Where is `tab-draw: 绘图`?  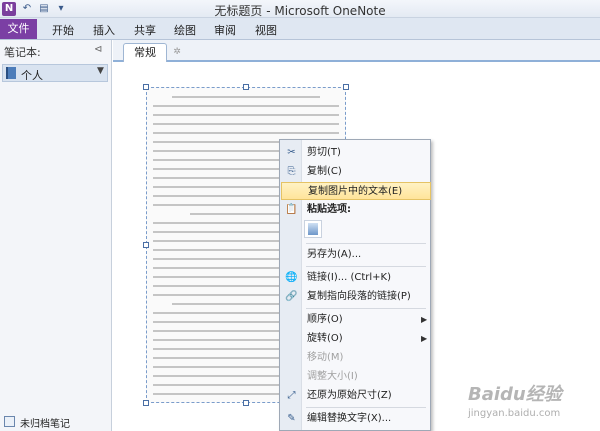
tab-draw: 绘图 is located at coordinates (185, 30).